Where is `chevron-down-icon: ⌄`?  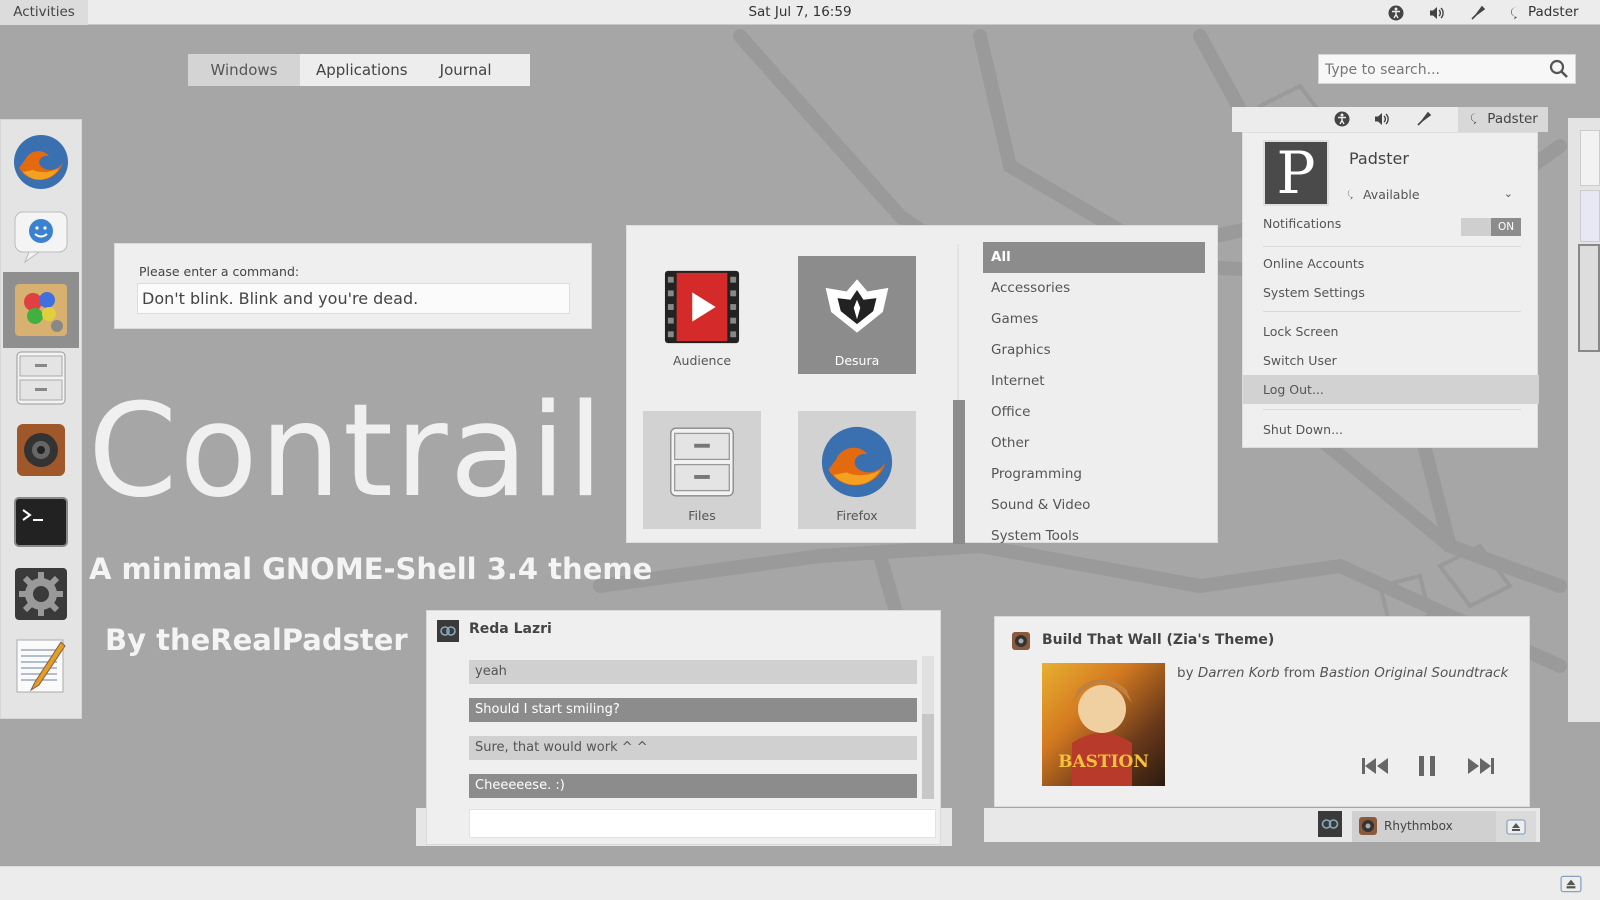
chevron-down-icon: ⌄ is located at coordinates (1508, 193).